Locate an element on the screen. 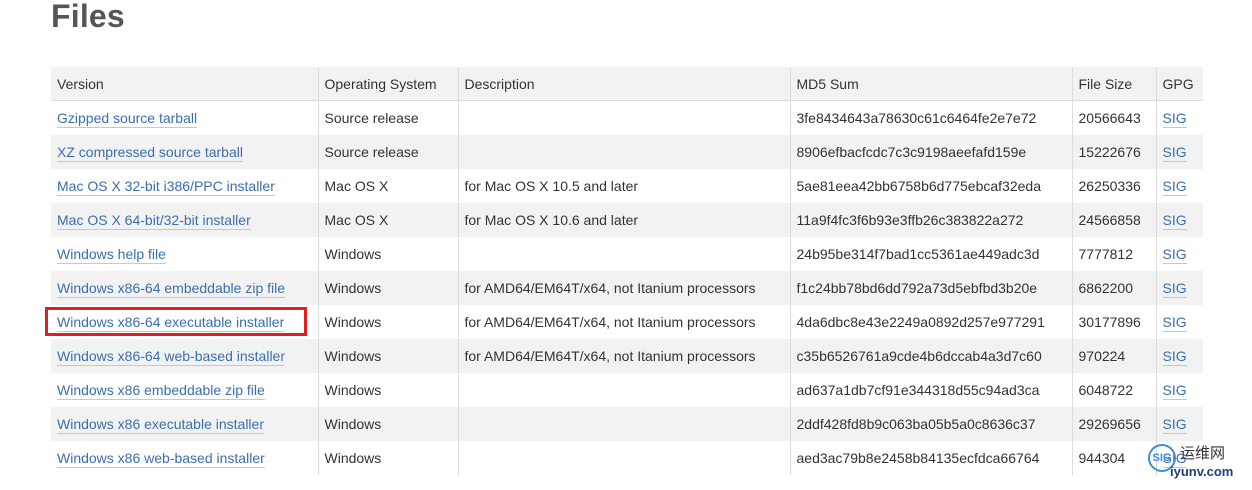  file-version-cell: Windows x86 web-based installer is located at coordinates (185, 458).